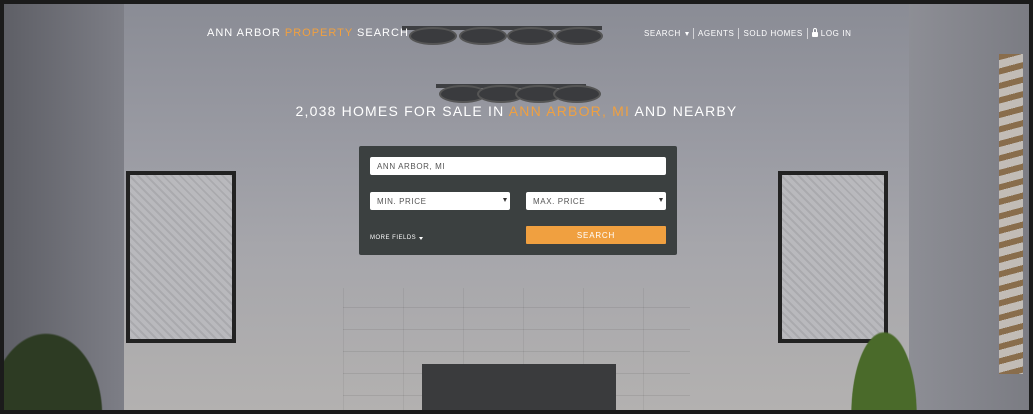 This screenshot has width=1033, height=414. What do you see at coordinates (1011, 214) in the screenshot?
I see `window-blinds` at bounding box center [1011, 214].